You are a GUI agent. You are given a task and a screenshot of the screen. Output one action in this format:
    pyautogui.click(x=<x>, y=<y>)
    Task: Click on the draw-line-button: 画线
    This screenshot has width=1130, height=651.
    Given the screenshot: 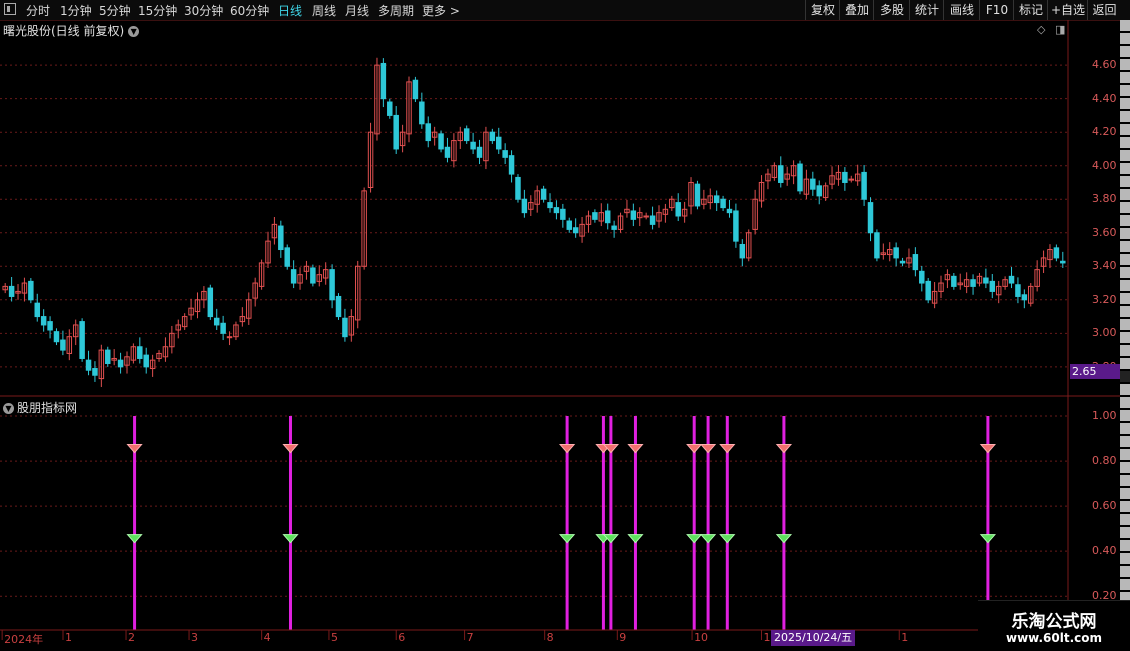 What is the action you would take?
    pyautogui.click(x=961, y=10)
    